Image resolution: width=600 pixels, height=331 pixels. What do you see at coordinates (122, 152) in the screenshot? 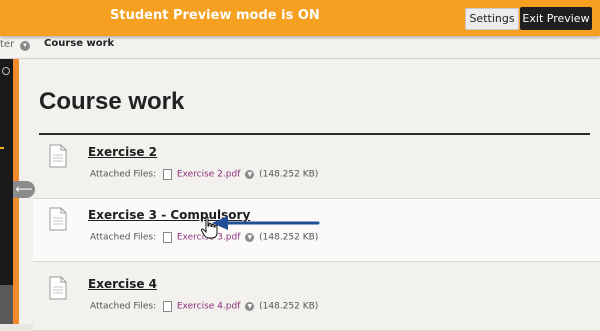
I see `item-title-link: Exercise 2` at bounding box center [122, 152].